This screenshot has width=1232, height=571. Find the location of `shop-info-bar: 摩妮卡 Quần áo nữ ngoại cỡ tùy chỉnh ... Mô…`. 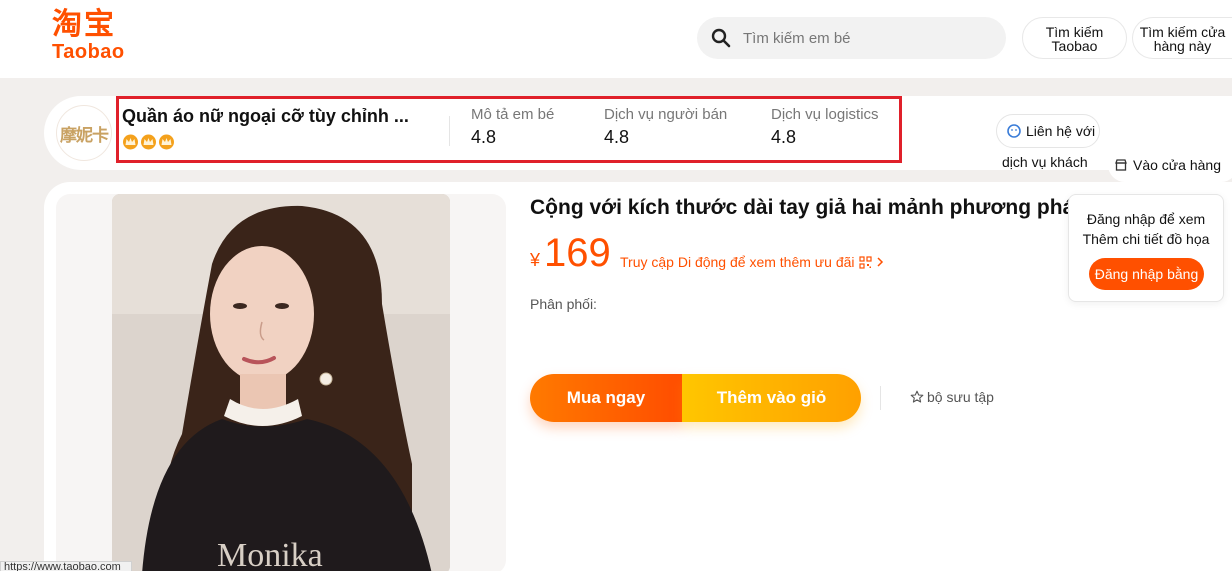

shop-info-bar: 摩妮卡 Quần áo nữ ngoại cỡ tùy chỉnh ... Mô… is located at coordinates (638, 139).